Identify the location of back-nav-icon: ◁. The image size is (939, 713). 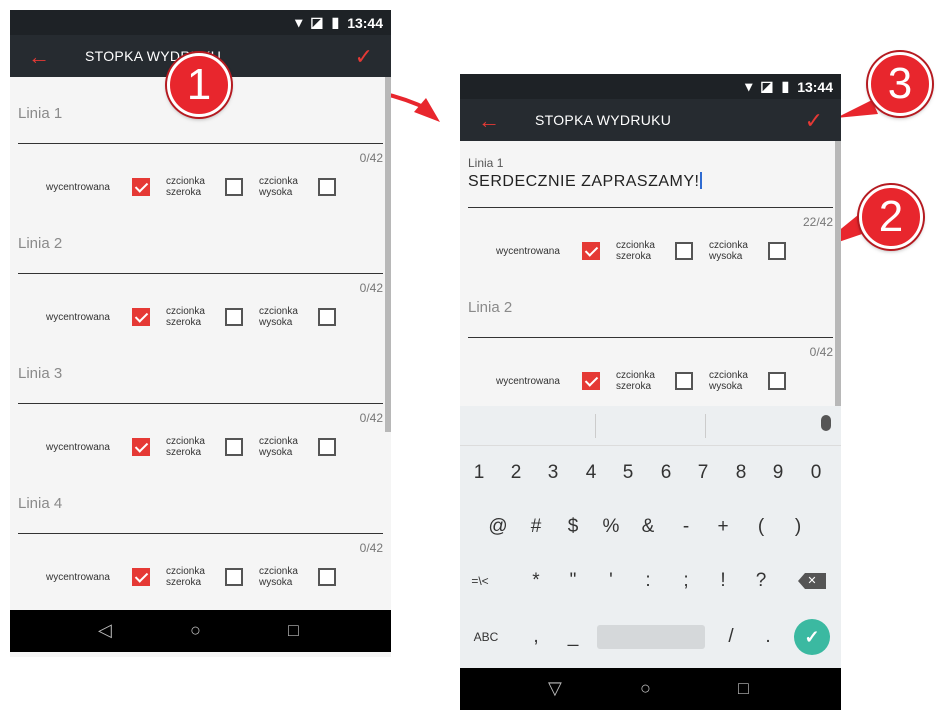
(105, 630).